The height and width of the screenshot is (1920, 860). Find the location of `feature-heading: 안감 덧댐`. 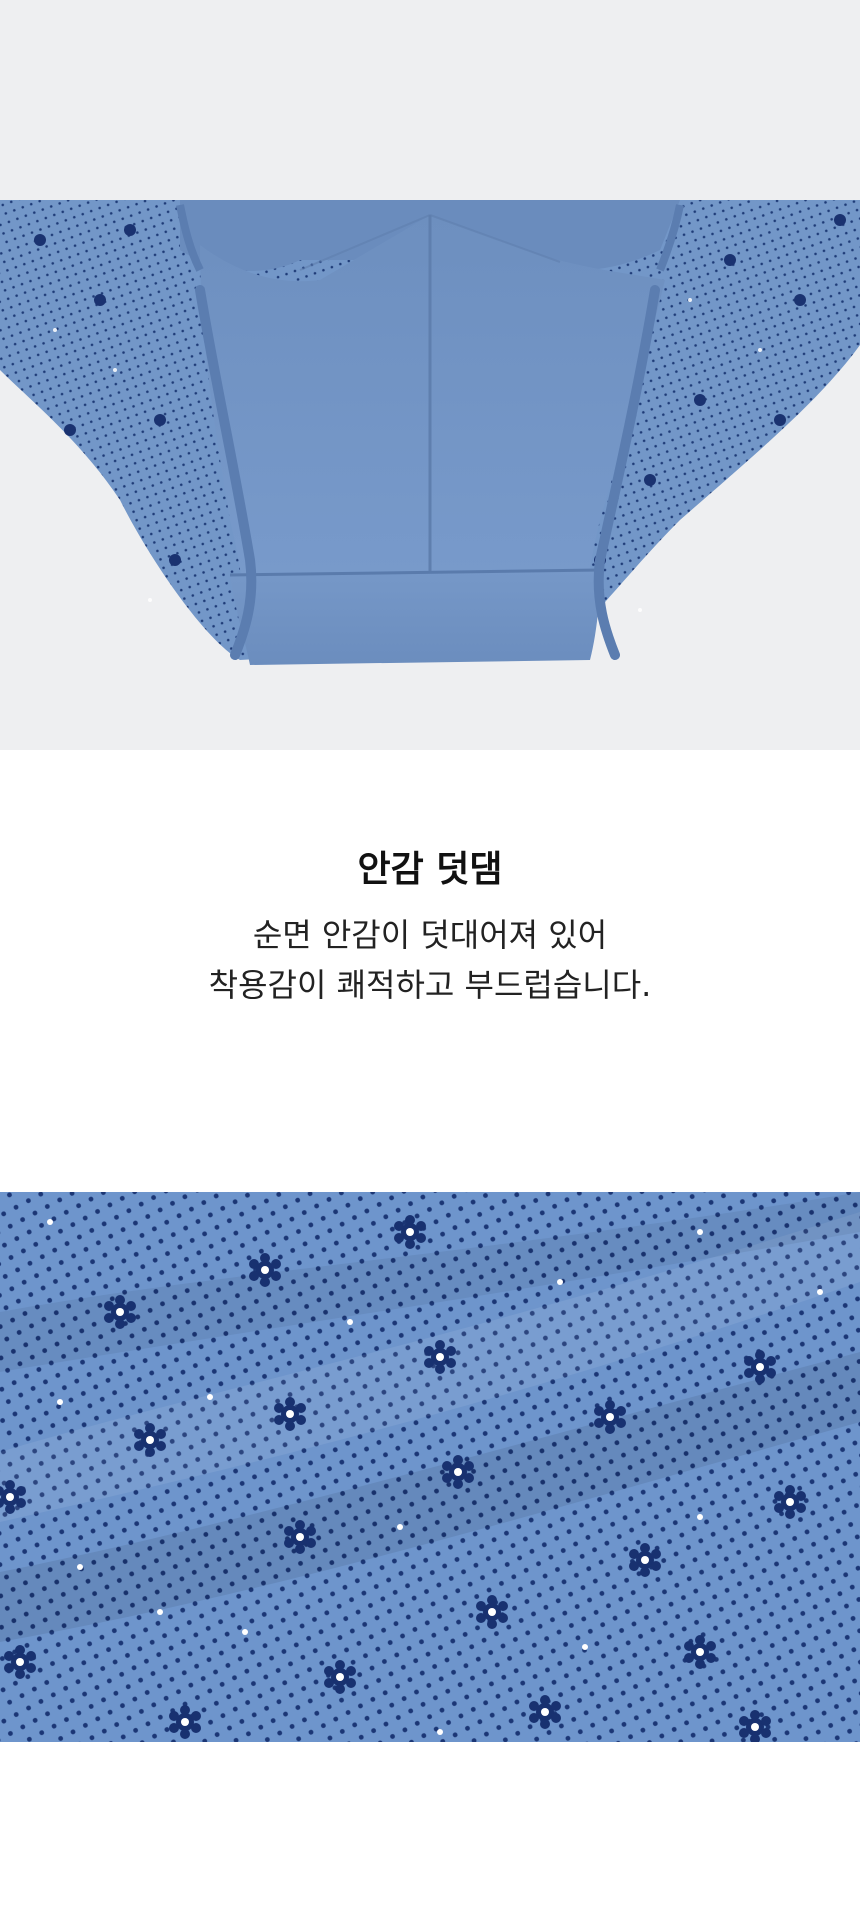

feature-heading: 안감 덧댐 is located at coordinates (430, 869).